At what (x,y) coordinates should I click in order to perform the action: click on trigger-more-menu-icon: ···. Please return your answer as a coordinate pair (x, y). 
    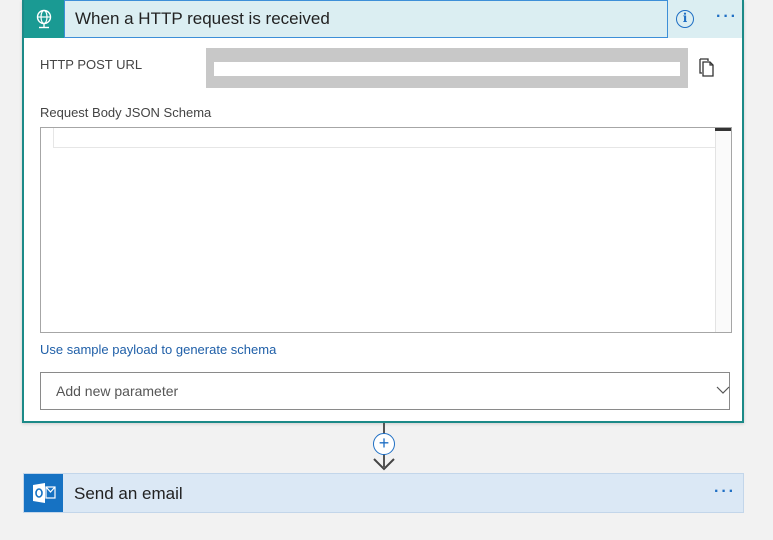
    Looking at the image, I should click on (727, 17).